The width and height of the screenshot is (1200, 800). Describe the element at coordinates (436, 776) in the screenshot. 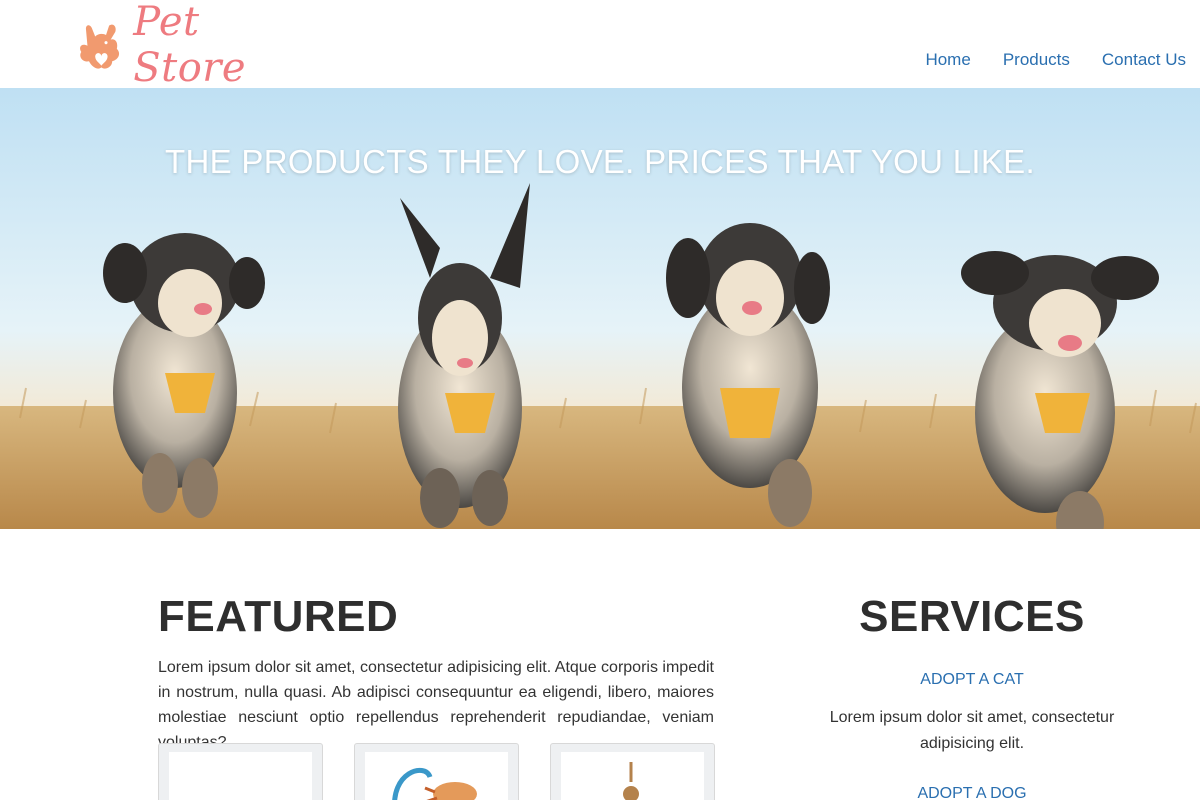

I see `cat-toy-image` at that location.